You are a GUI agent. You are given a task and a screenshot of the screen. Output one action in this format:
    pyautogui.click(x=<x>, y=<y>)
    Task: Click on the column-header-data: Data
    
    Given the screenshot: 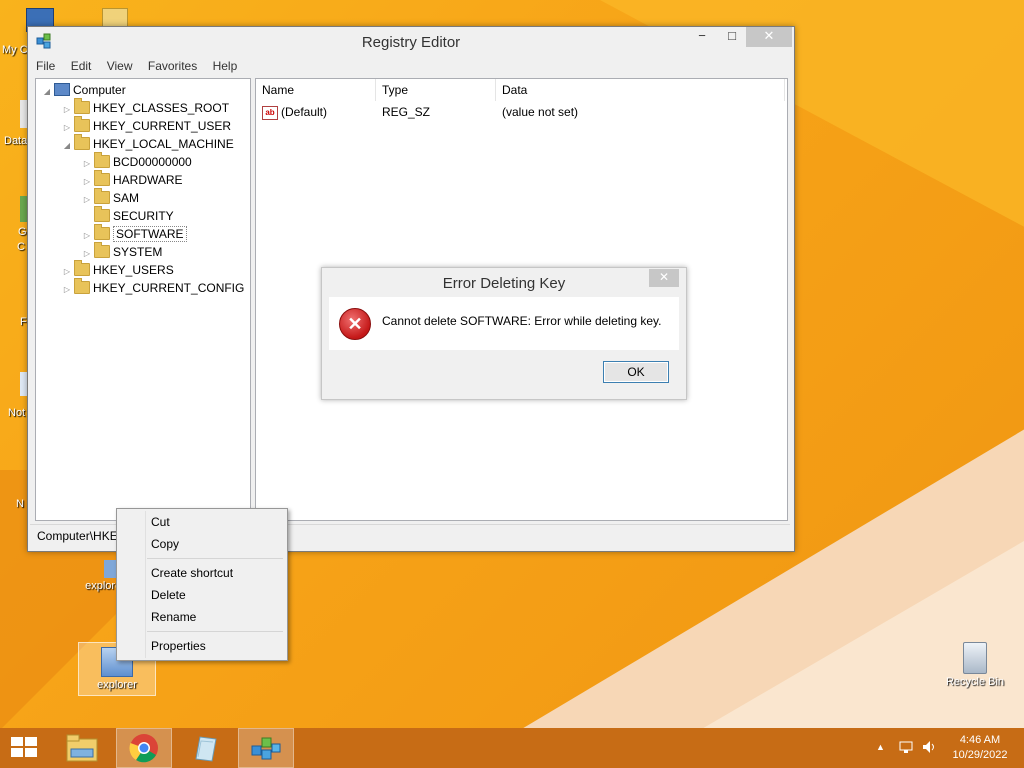 What is the action you would take?
    pyautogui.click(x=640, y=90)
    